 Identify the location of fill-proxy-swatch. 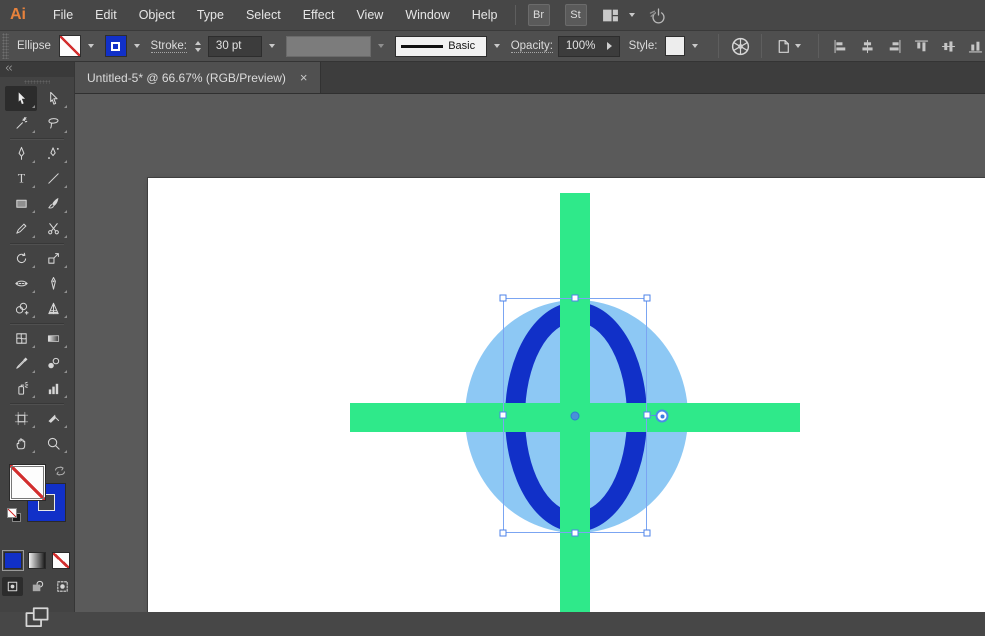
(27, 482).